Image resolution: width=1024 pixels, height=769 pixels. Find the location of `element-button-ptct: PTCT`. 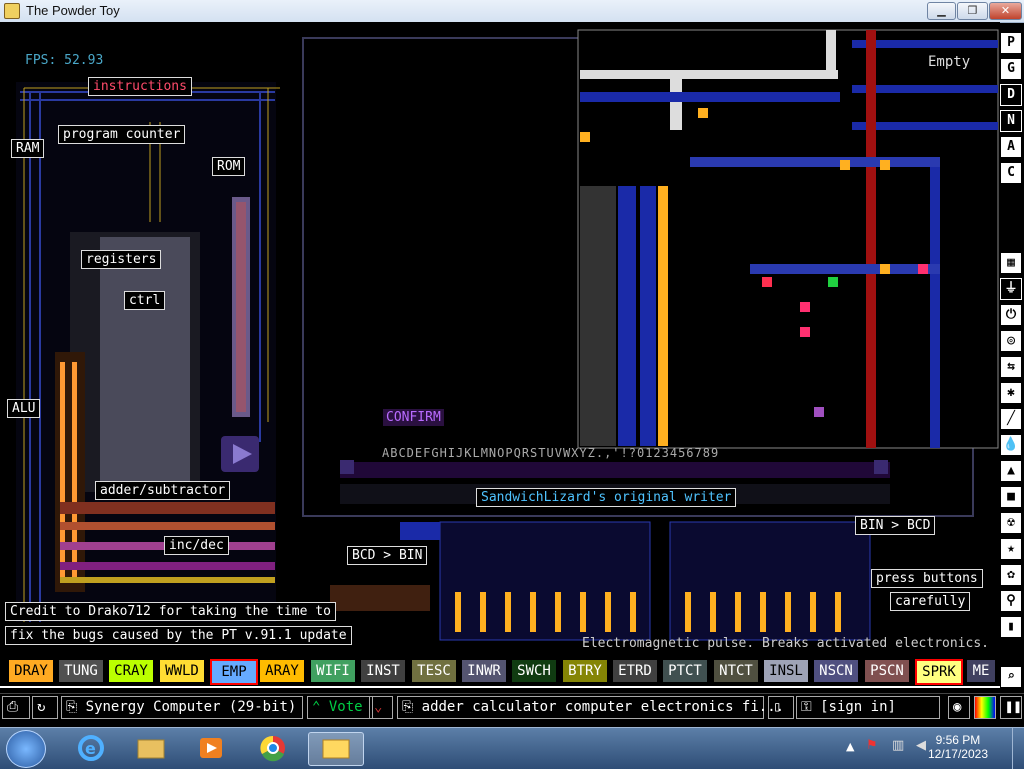

element-button-ptct: PTCT is located at coordinates (685, 671).